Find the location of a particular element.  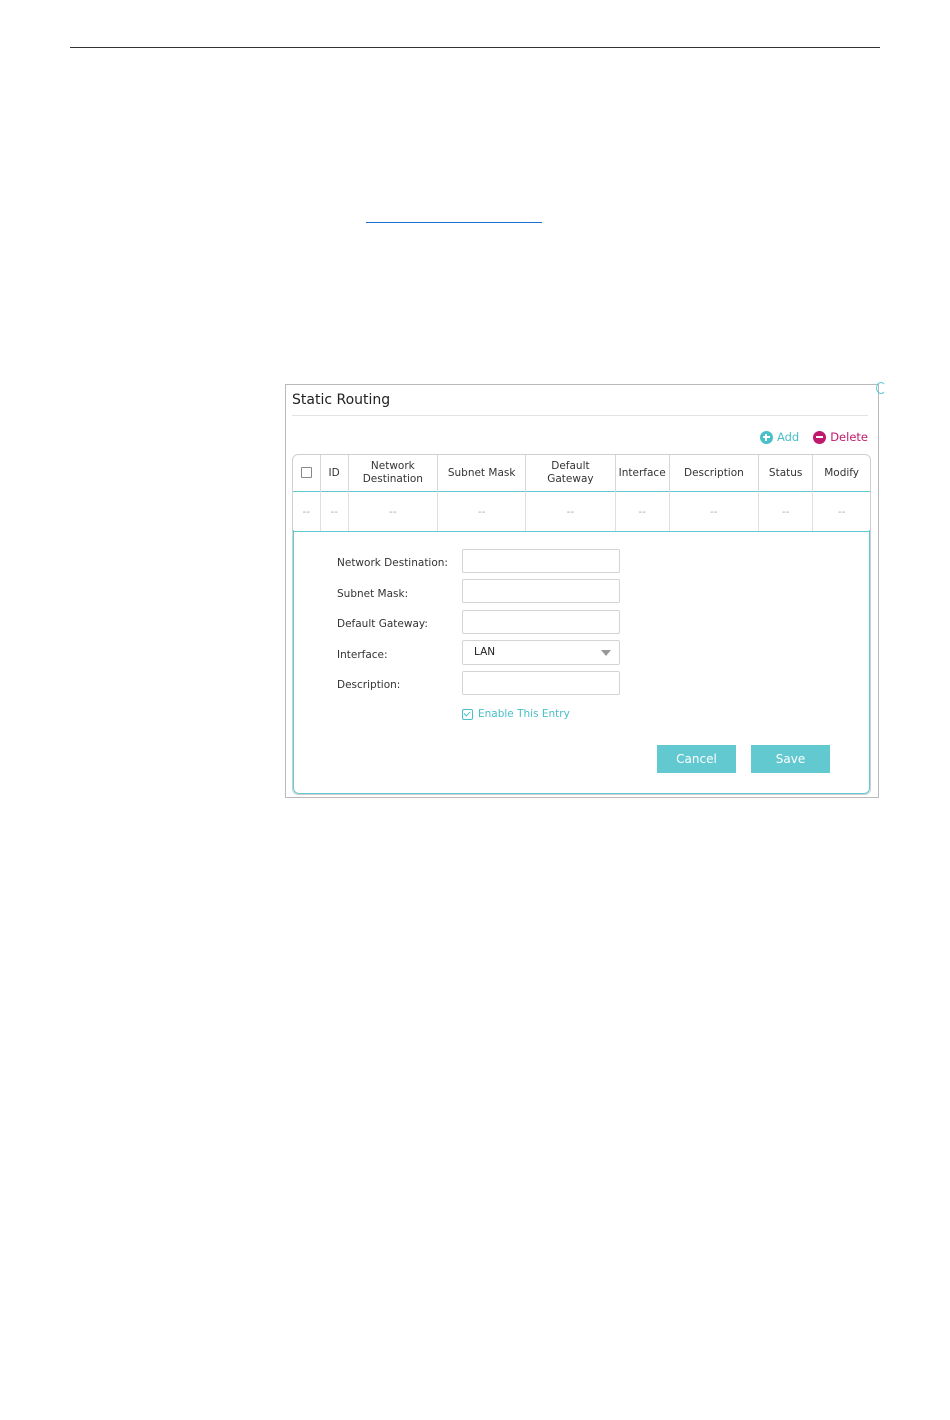

description-input is located at coordinates (541, 683).